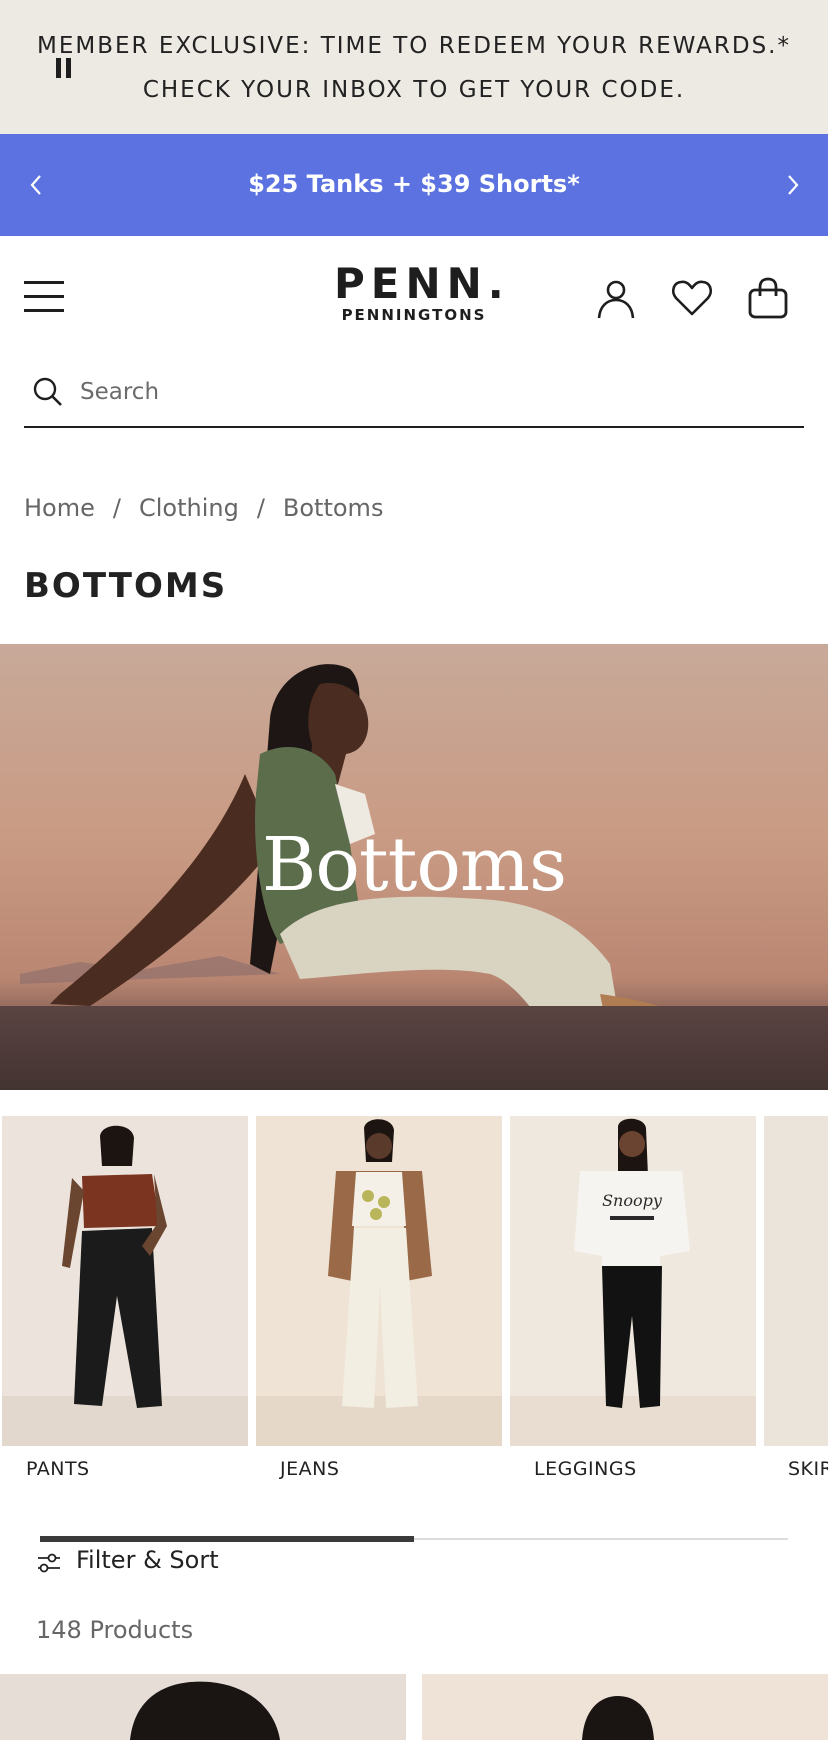 The width and height of the screenshot is (828, 1740). What do you see at coordinates (414, 90) in the screenshot?
I see `member-banner-line2: CHECK YOUR INBOX TO GET YOUR CODE.` at bounding box center [414, 90].